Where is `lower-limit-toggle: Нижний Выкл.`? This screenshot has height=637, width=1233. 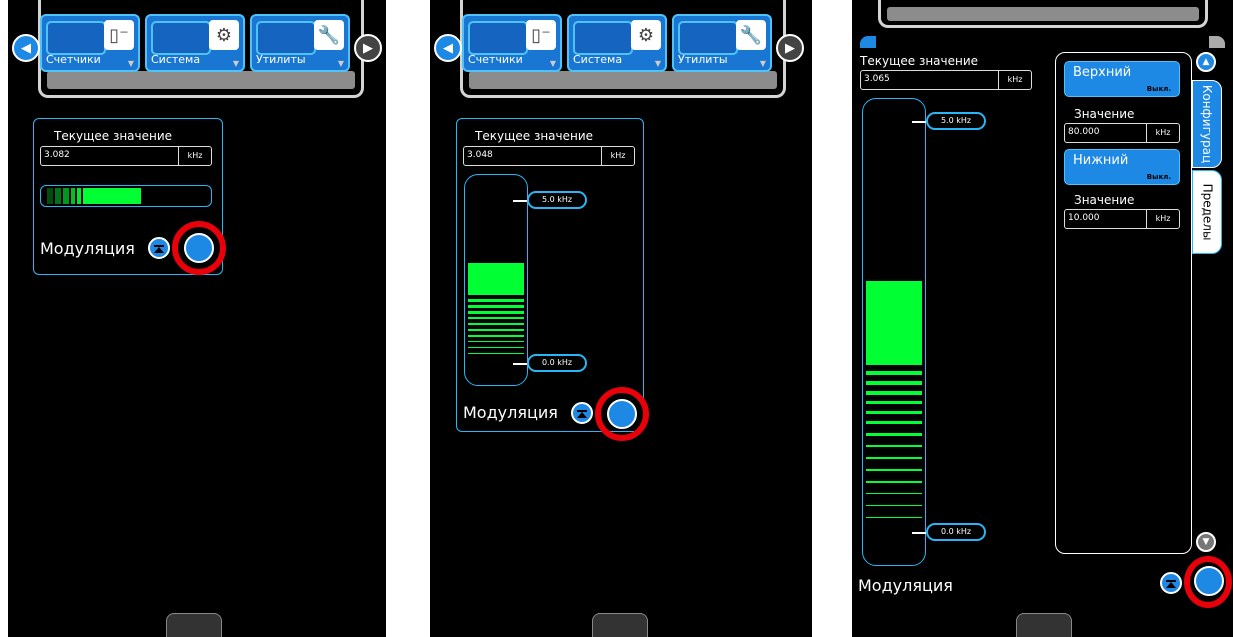
lower-limit-toggle: Нижний Выкл. is located at coordinates (1122, 167).